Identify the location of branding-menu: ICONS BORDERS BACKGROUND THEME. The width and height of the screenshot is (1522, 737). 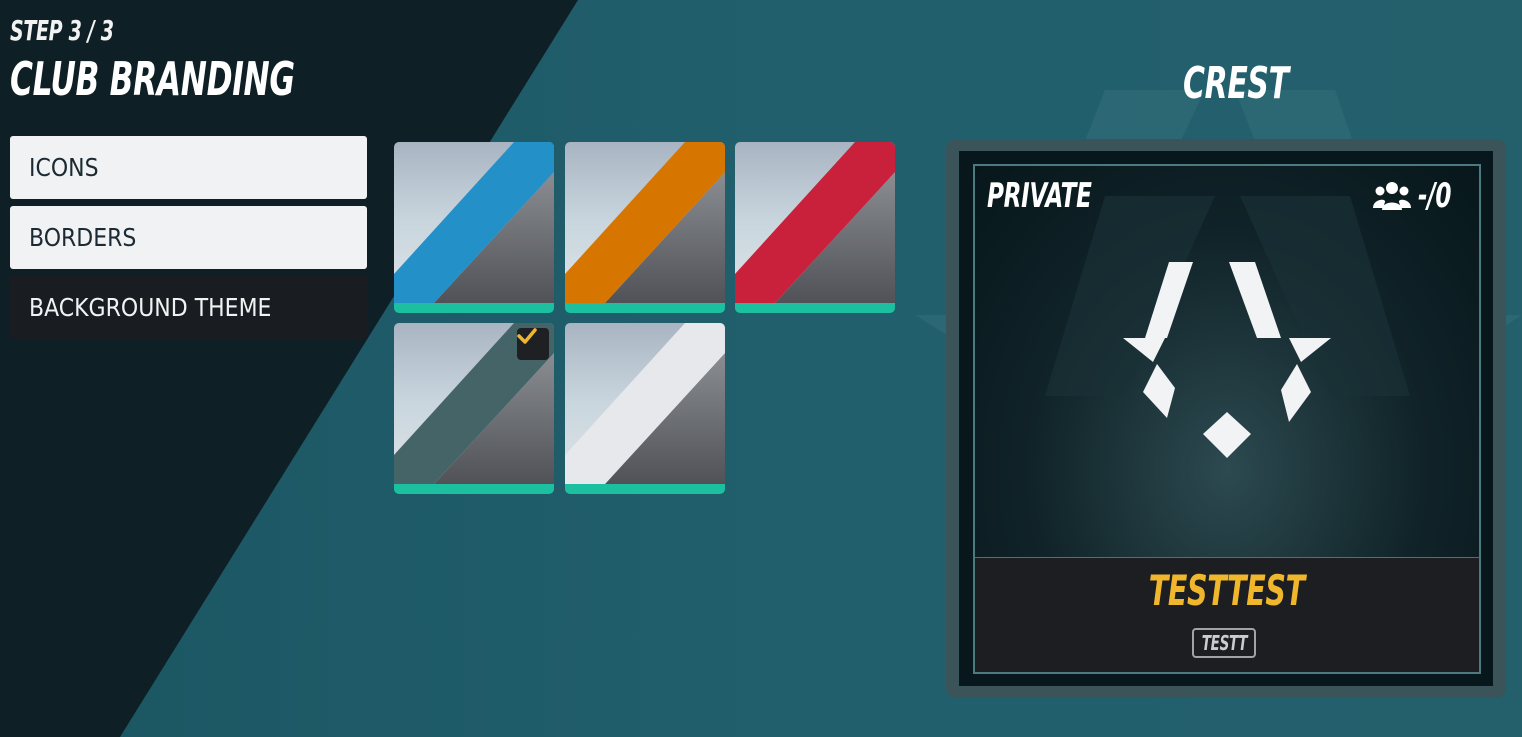
(188, 241).